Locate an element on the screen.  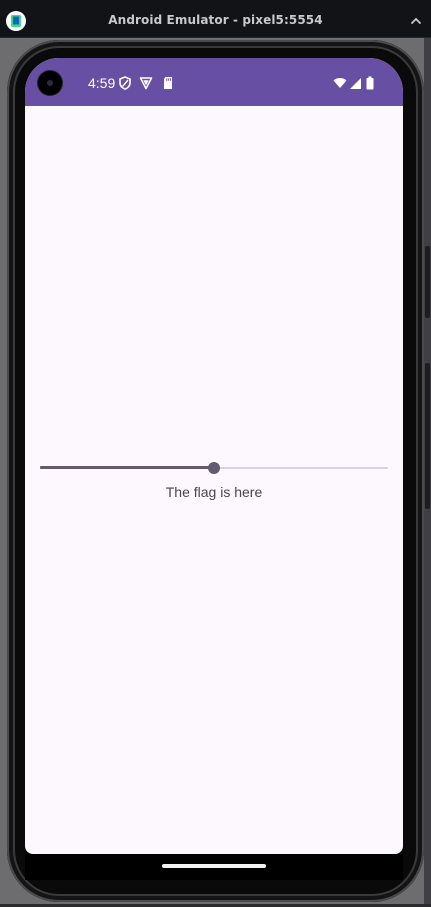
slider-track-active is located at coordinates (127, 467).